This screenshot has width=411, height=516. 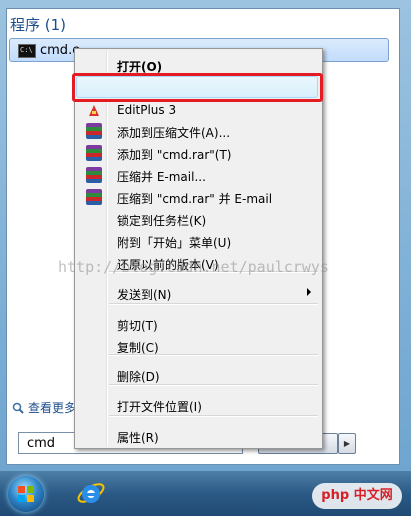 I want to click on shutdown-options-button: ▶, so click(x=347, y=443).